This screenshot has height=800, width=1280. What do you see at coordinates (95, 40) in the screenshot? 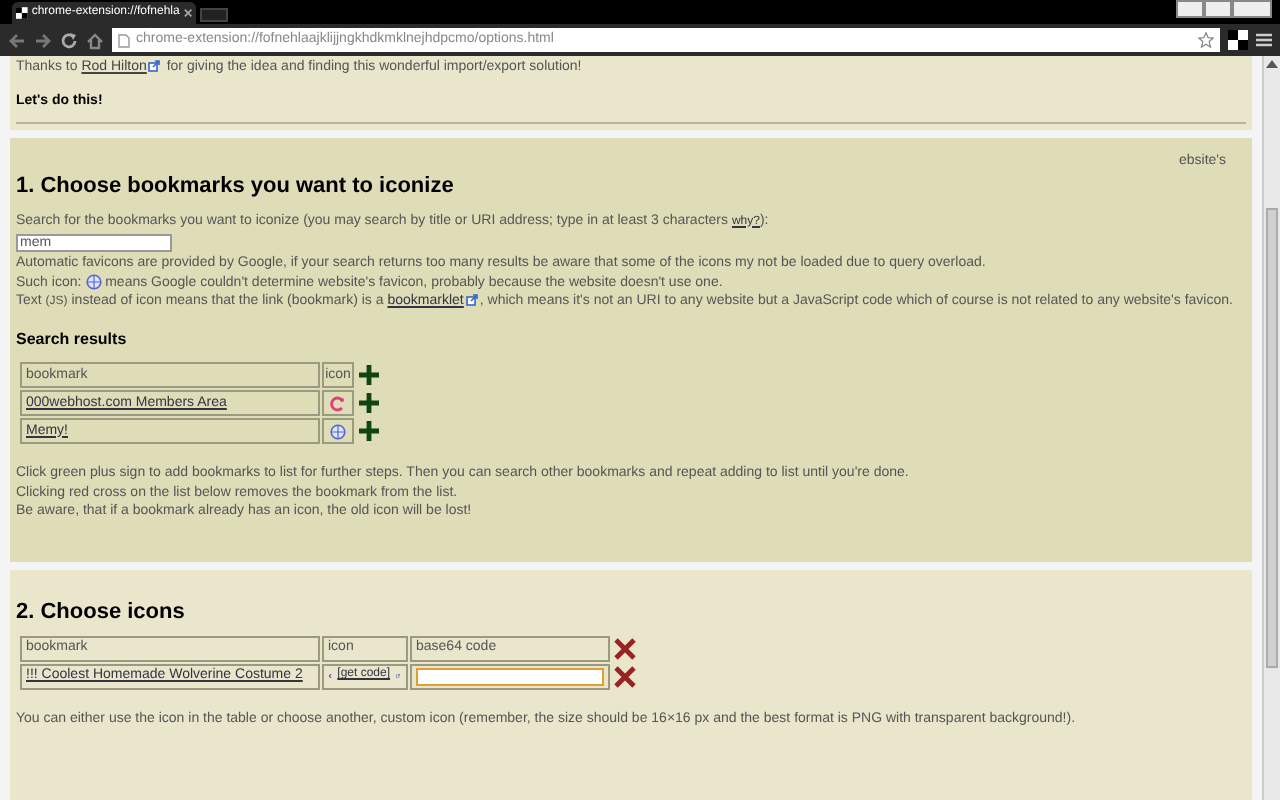
I see `home-icon` at bounding box center [95, 40].